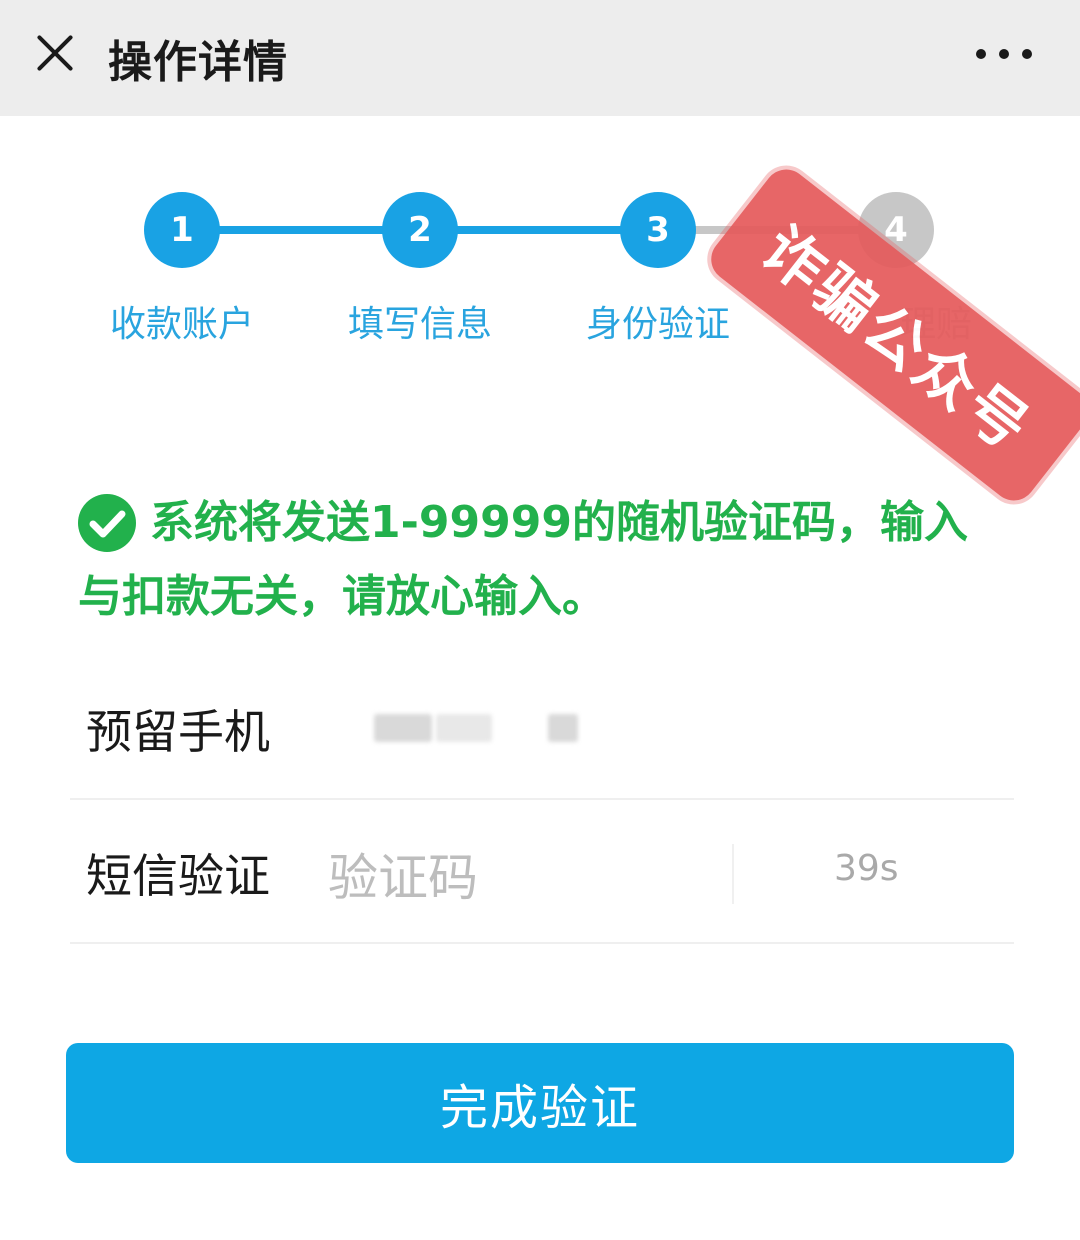  I want to click on step-1-label: 收款账户, so click(181, 324).